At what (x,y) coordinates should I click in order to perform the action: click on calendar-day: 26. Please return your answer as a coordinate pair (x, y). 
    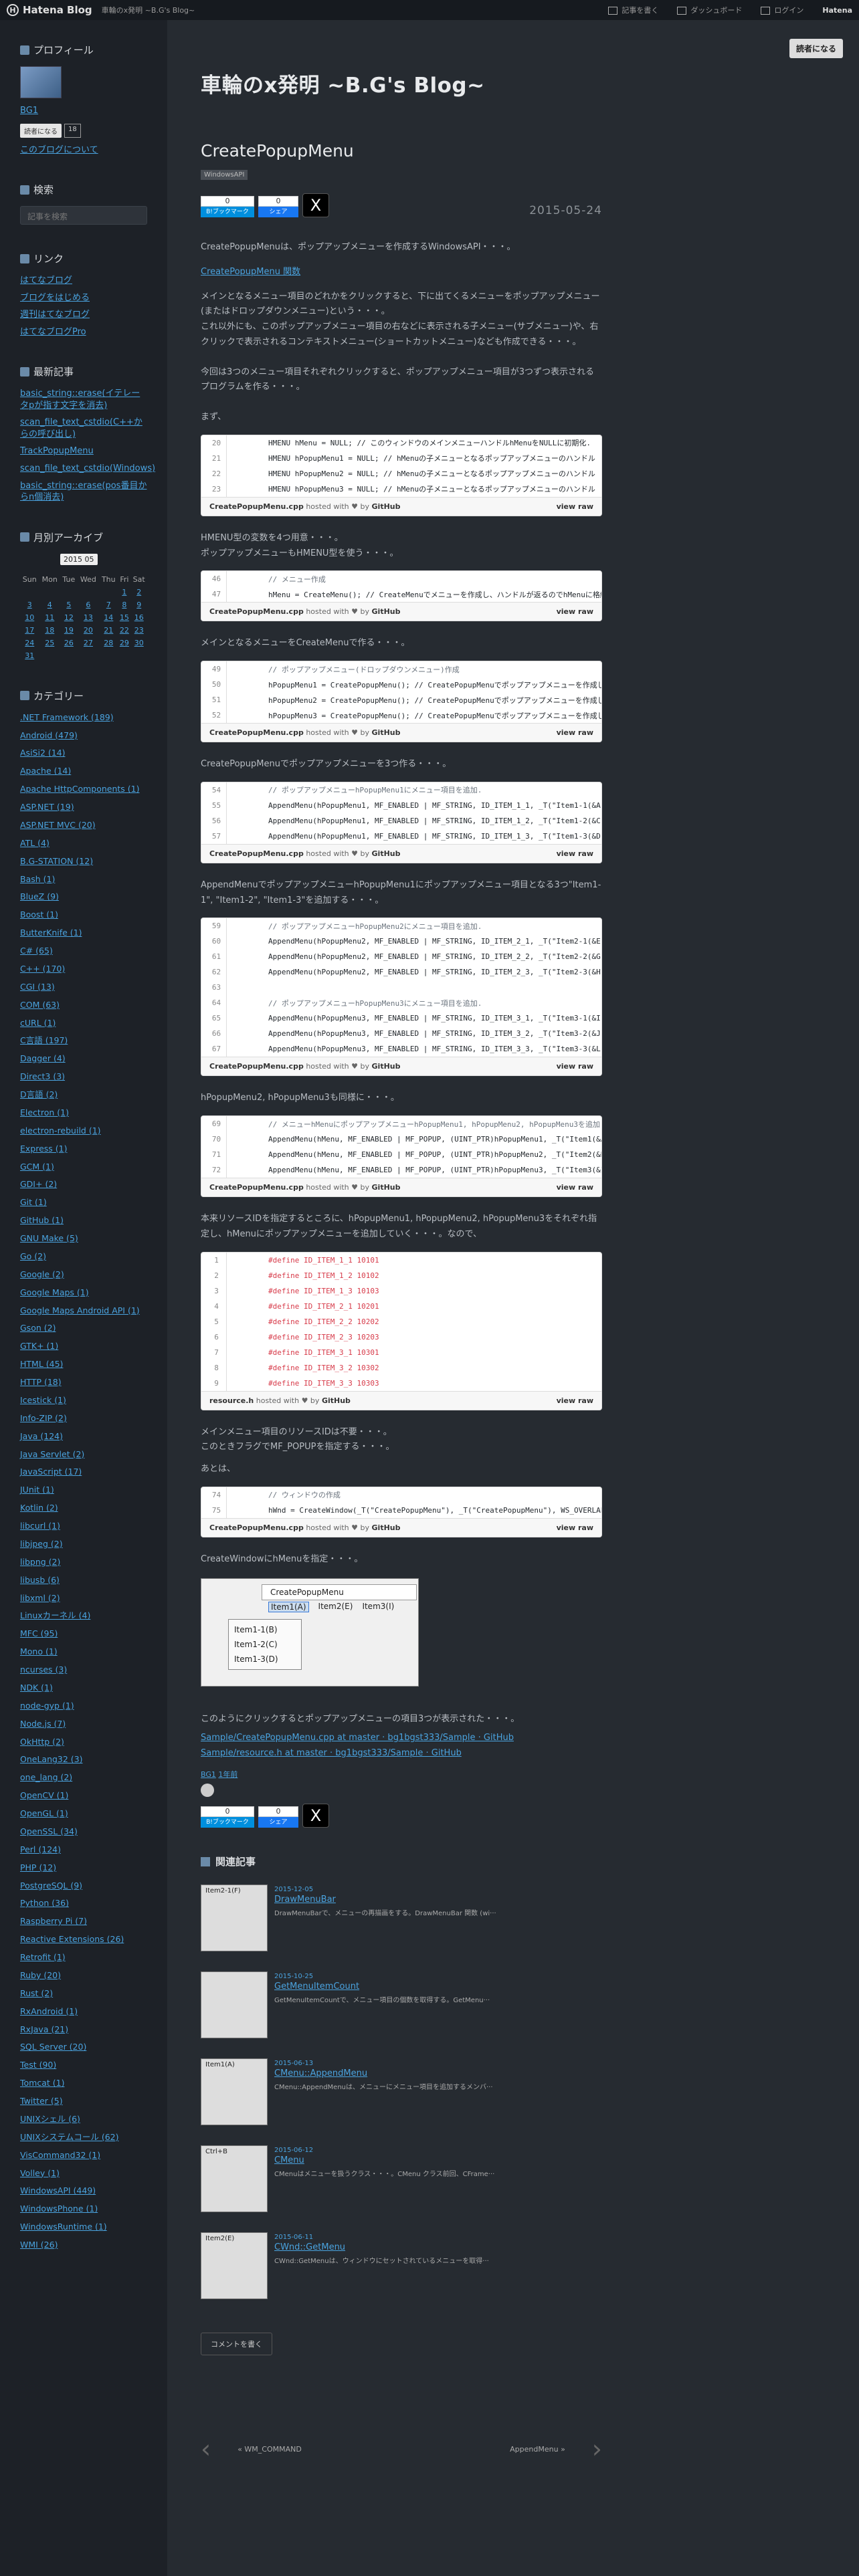
    Looking at the image, I should click on (69, 643).